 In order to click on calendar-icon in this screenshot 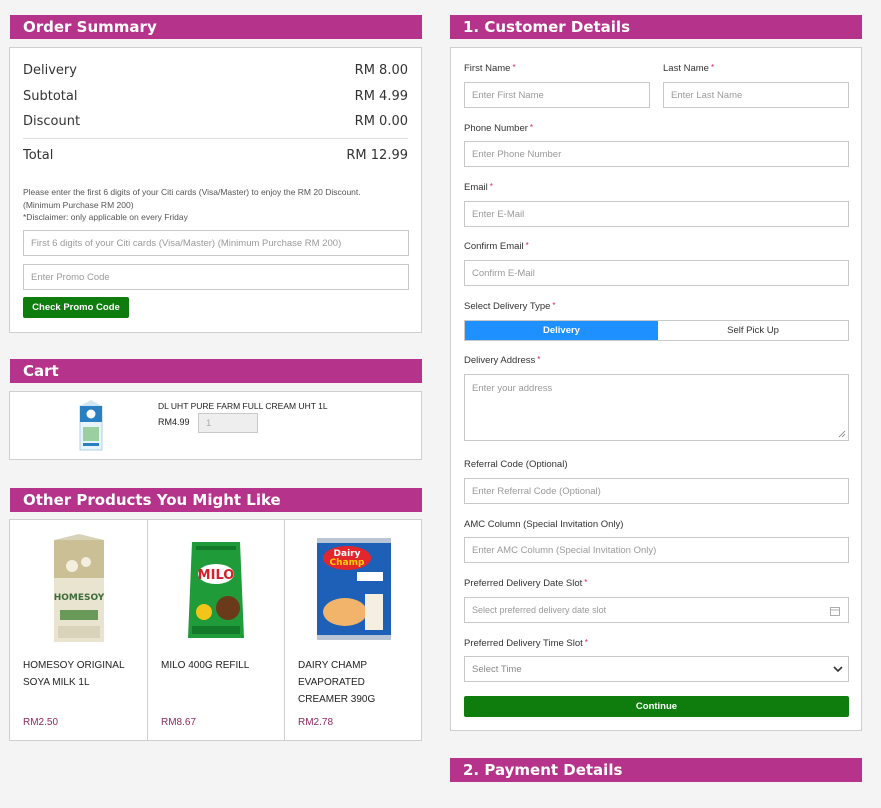, I will do `click(835, 611)`.